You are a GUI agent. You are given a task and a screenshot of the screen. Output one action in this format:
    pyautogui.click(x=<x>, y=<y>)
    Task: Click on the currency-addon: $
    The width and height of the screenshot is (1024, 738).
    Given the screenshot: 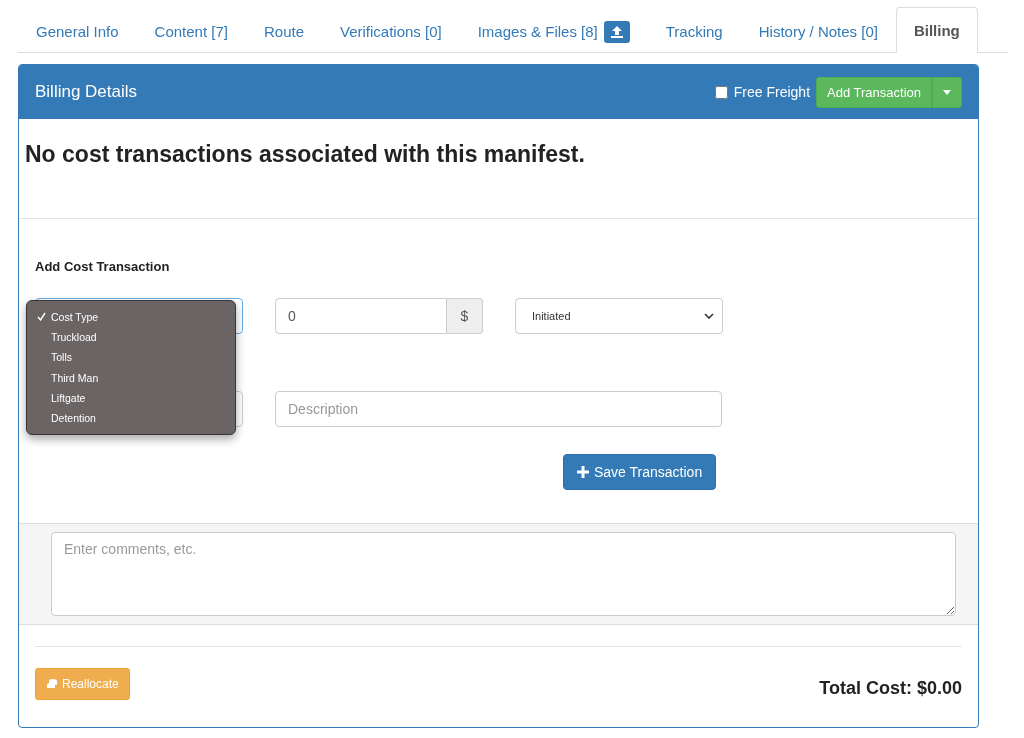 What is the action you would take?
    pyautogui.click(x=465, y=316)
    